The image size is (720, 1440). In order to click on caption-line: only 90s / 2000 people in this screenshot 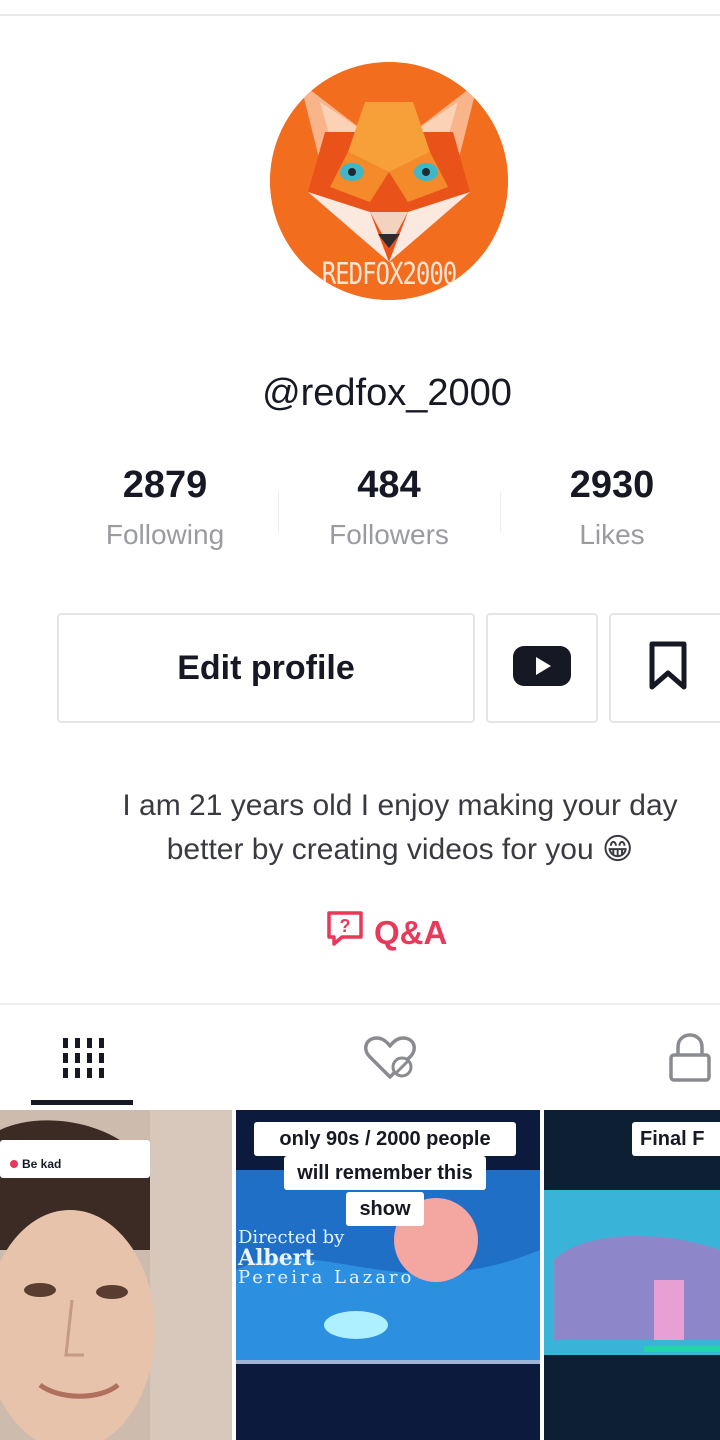, I will do `click(385, 1139)`.